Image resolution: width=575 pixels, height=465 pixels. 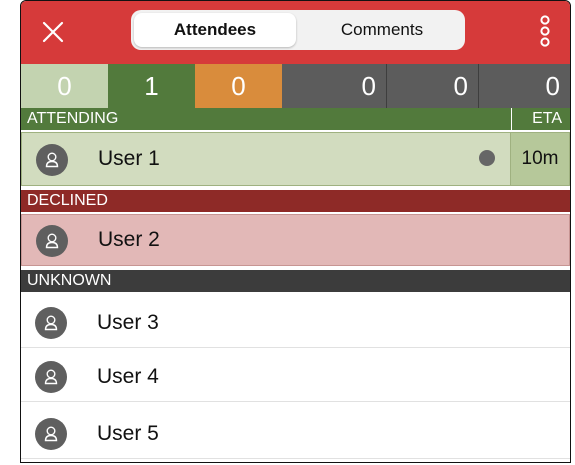 I want to click on user-name: User 2, so click(x=129, y=239).